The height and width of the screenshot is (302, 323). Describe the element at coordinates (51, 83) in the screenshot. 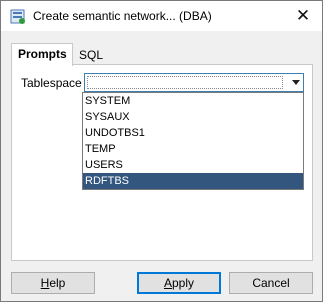

I see `tablespace-label: Tablespace` at that location.